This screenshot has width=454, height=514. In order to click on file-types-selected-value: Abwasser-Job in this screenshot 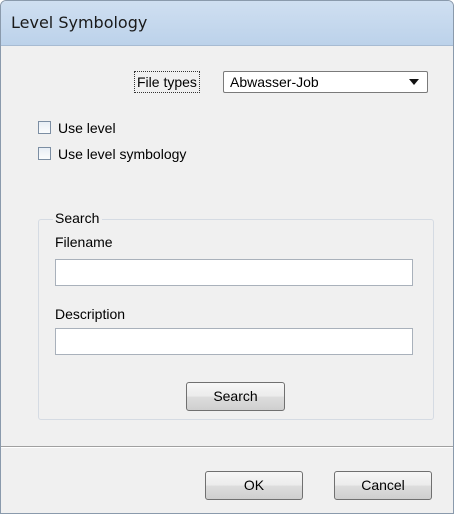, I will do `click(274, 82)`.